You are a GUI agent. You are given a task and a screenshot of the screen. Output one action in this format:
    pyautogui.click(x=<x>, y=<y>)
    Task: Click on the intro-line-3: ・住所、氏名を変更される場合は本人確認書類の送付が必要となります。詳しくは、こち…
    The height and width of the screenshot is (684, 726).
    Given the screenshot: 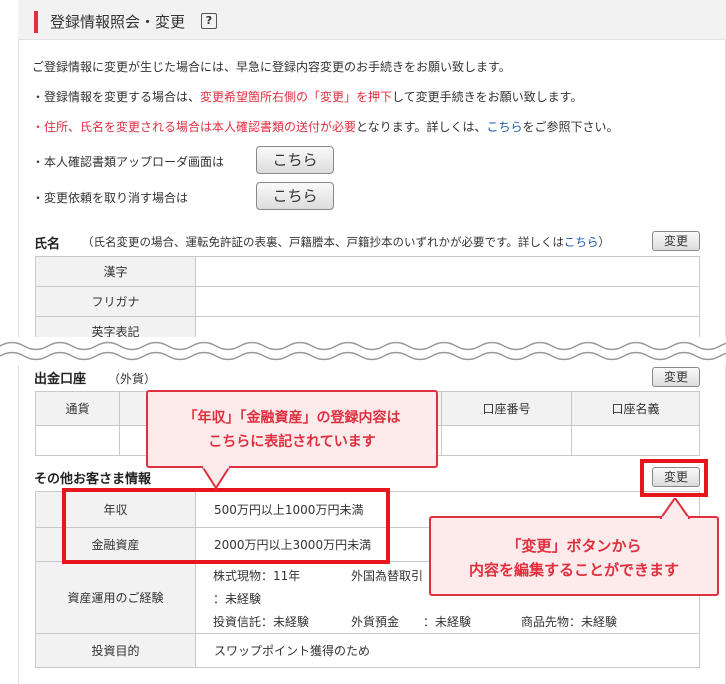 What is the action you would take?
    pyautogui.click(x=325, y=126)
    